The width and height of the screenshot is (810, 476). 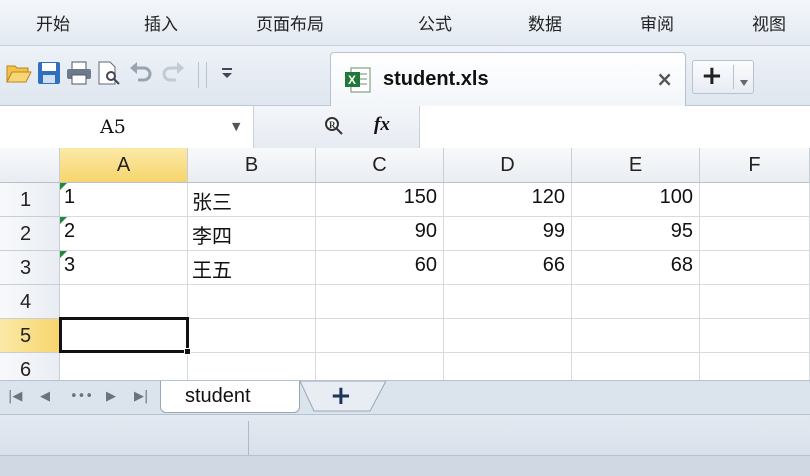 I want to click on add-sheet-button: +, so click(x=343, y=396).